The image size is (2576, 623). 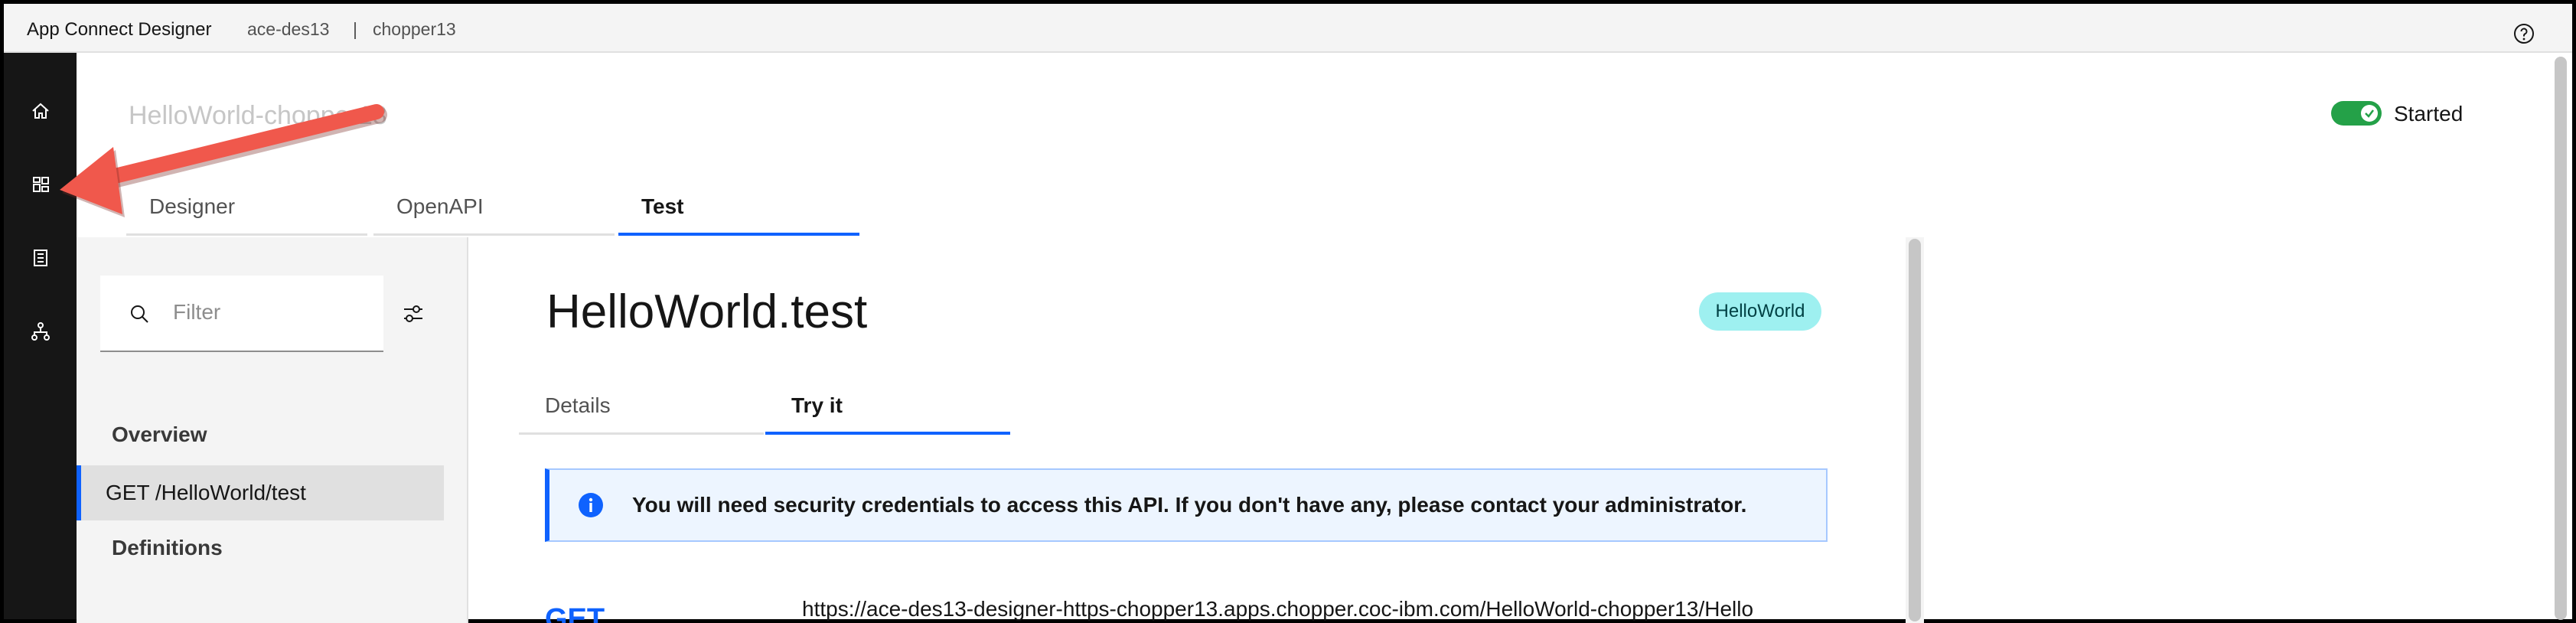 What do you see at coordinates (40, 258) in the screenshot?
I see `catalog-icon` at bounding box center [40, 258].